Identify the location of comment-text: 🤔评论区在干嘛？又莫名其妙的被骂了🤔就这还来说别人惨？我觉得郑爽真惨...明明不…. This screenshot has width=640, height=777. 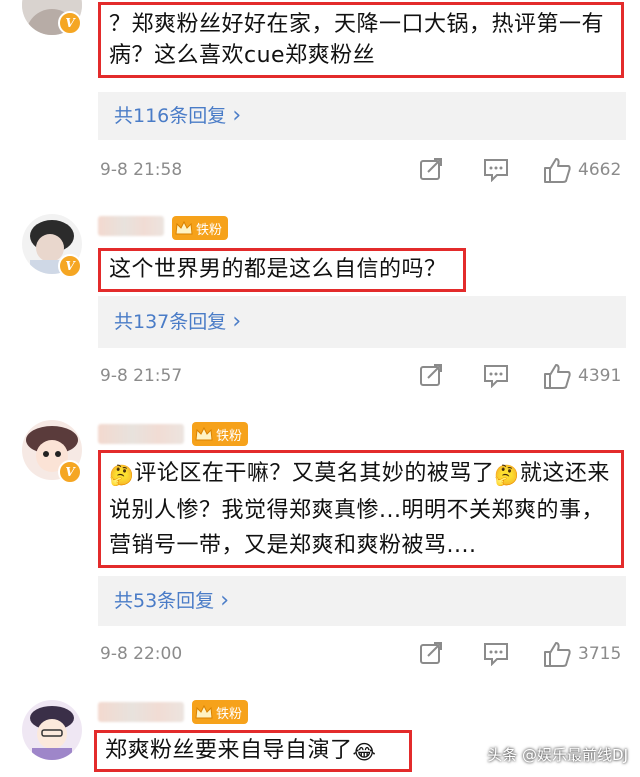
(361, 509).